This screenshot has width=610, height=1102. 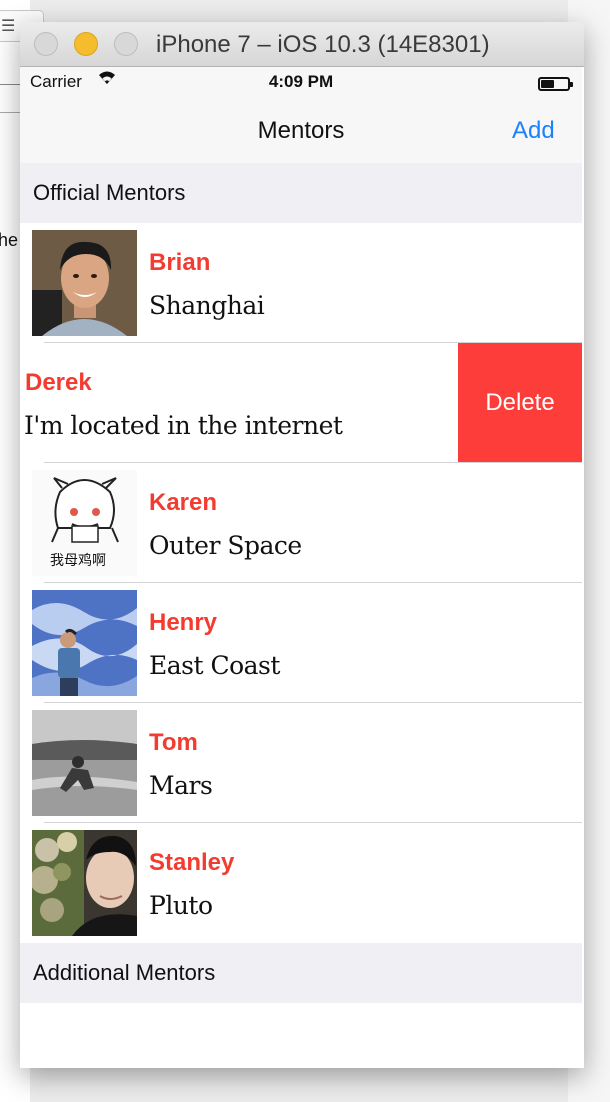 I want to click on mentor-row-tom: Tom Mars, so click(x=301, y=763).